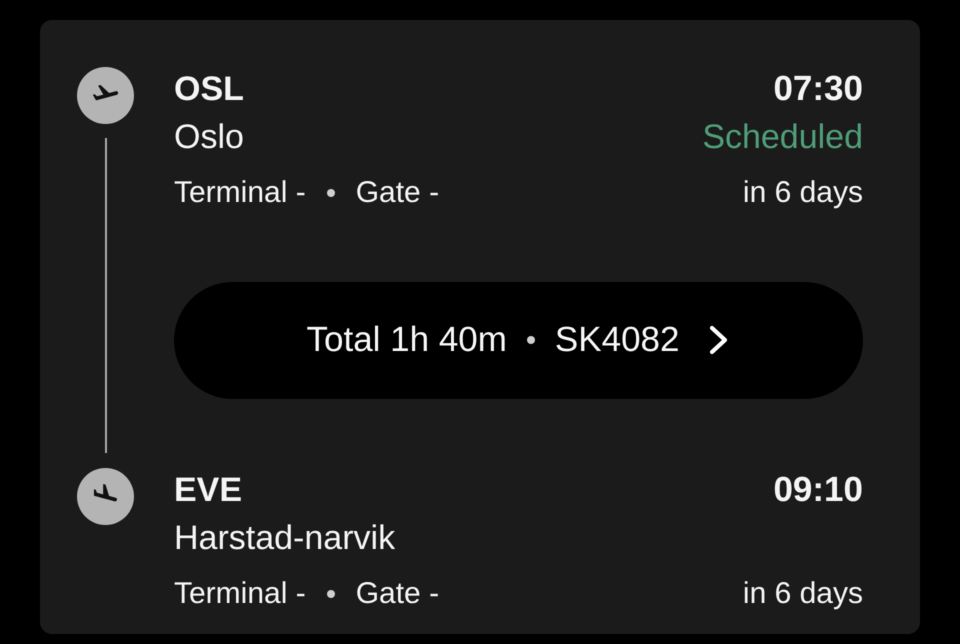 Image resolution: width=960 pixels, height=644 pixels. Describe the element at coordinates (105, 497) in the screenshot. I see `landing-plane-icon` at that location.